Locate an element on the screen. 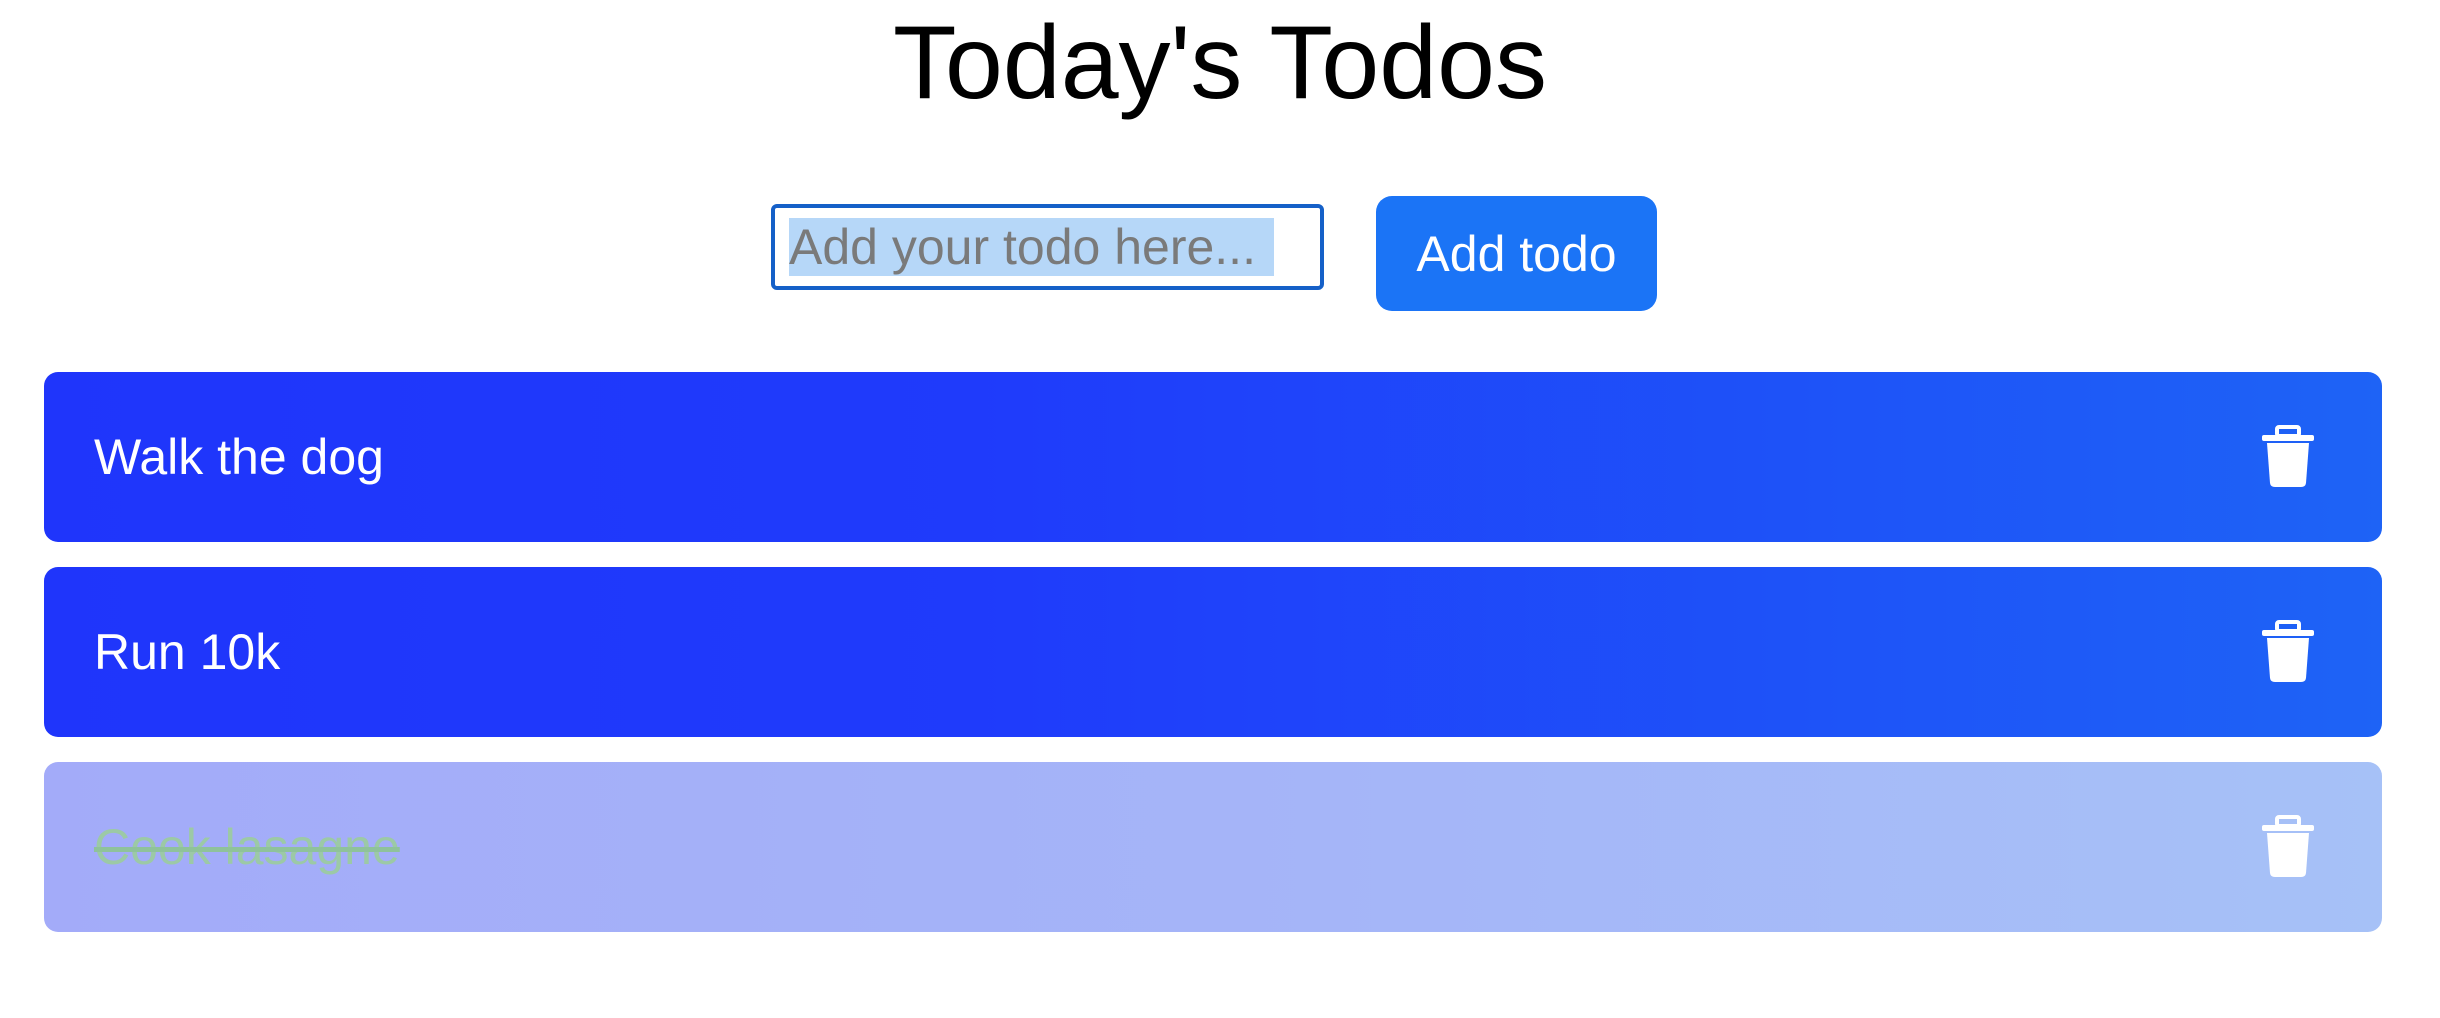 Image resolution: width=2440 pixels, height=1018 pixels. todo-text: Run 10k is located at coordinates (187, 652).